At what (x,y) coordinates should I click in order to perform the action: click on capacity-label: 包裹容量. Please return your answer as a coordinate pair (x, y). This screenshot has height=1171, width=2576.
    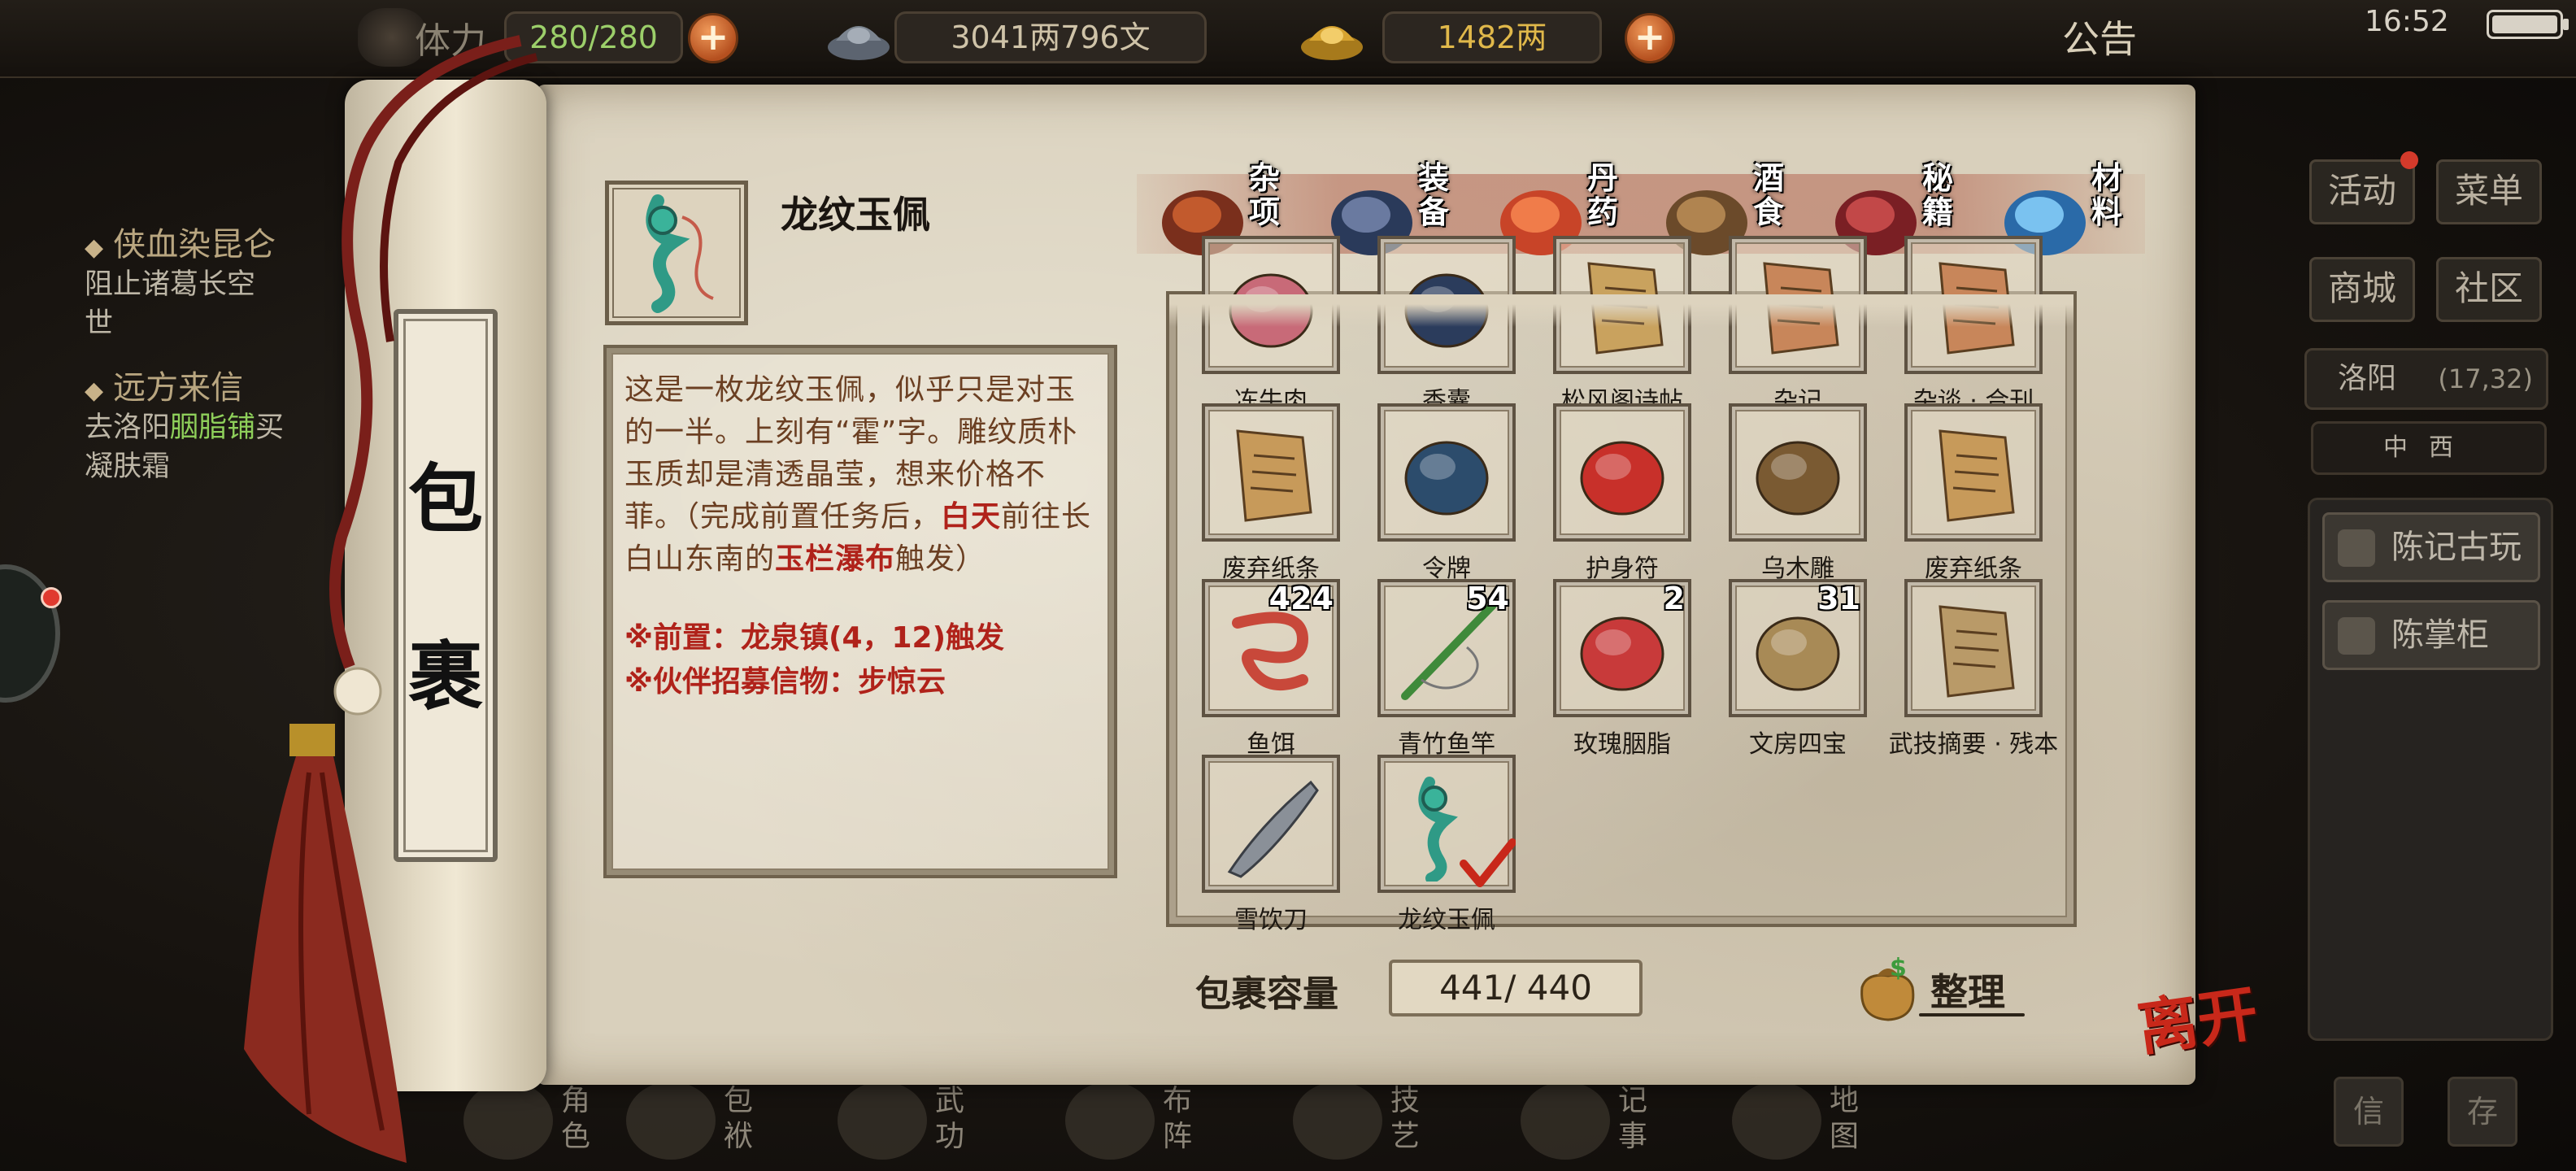
    Looking at the image, I should click on (1267, 994).